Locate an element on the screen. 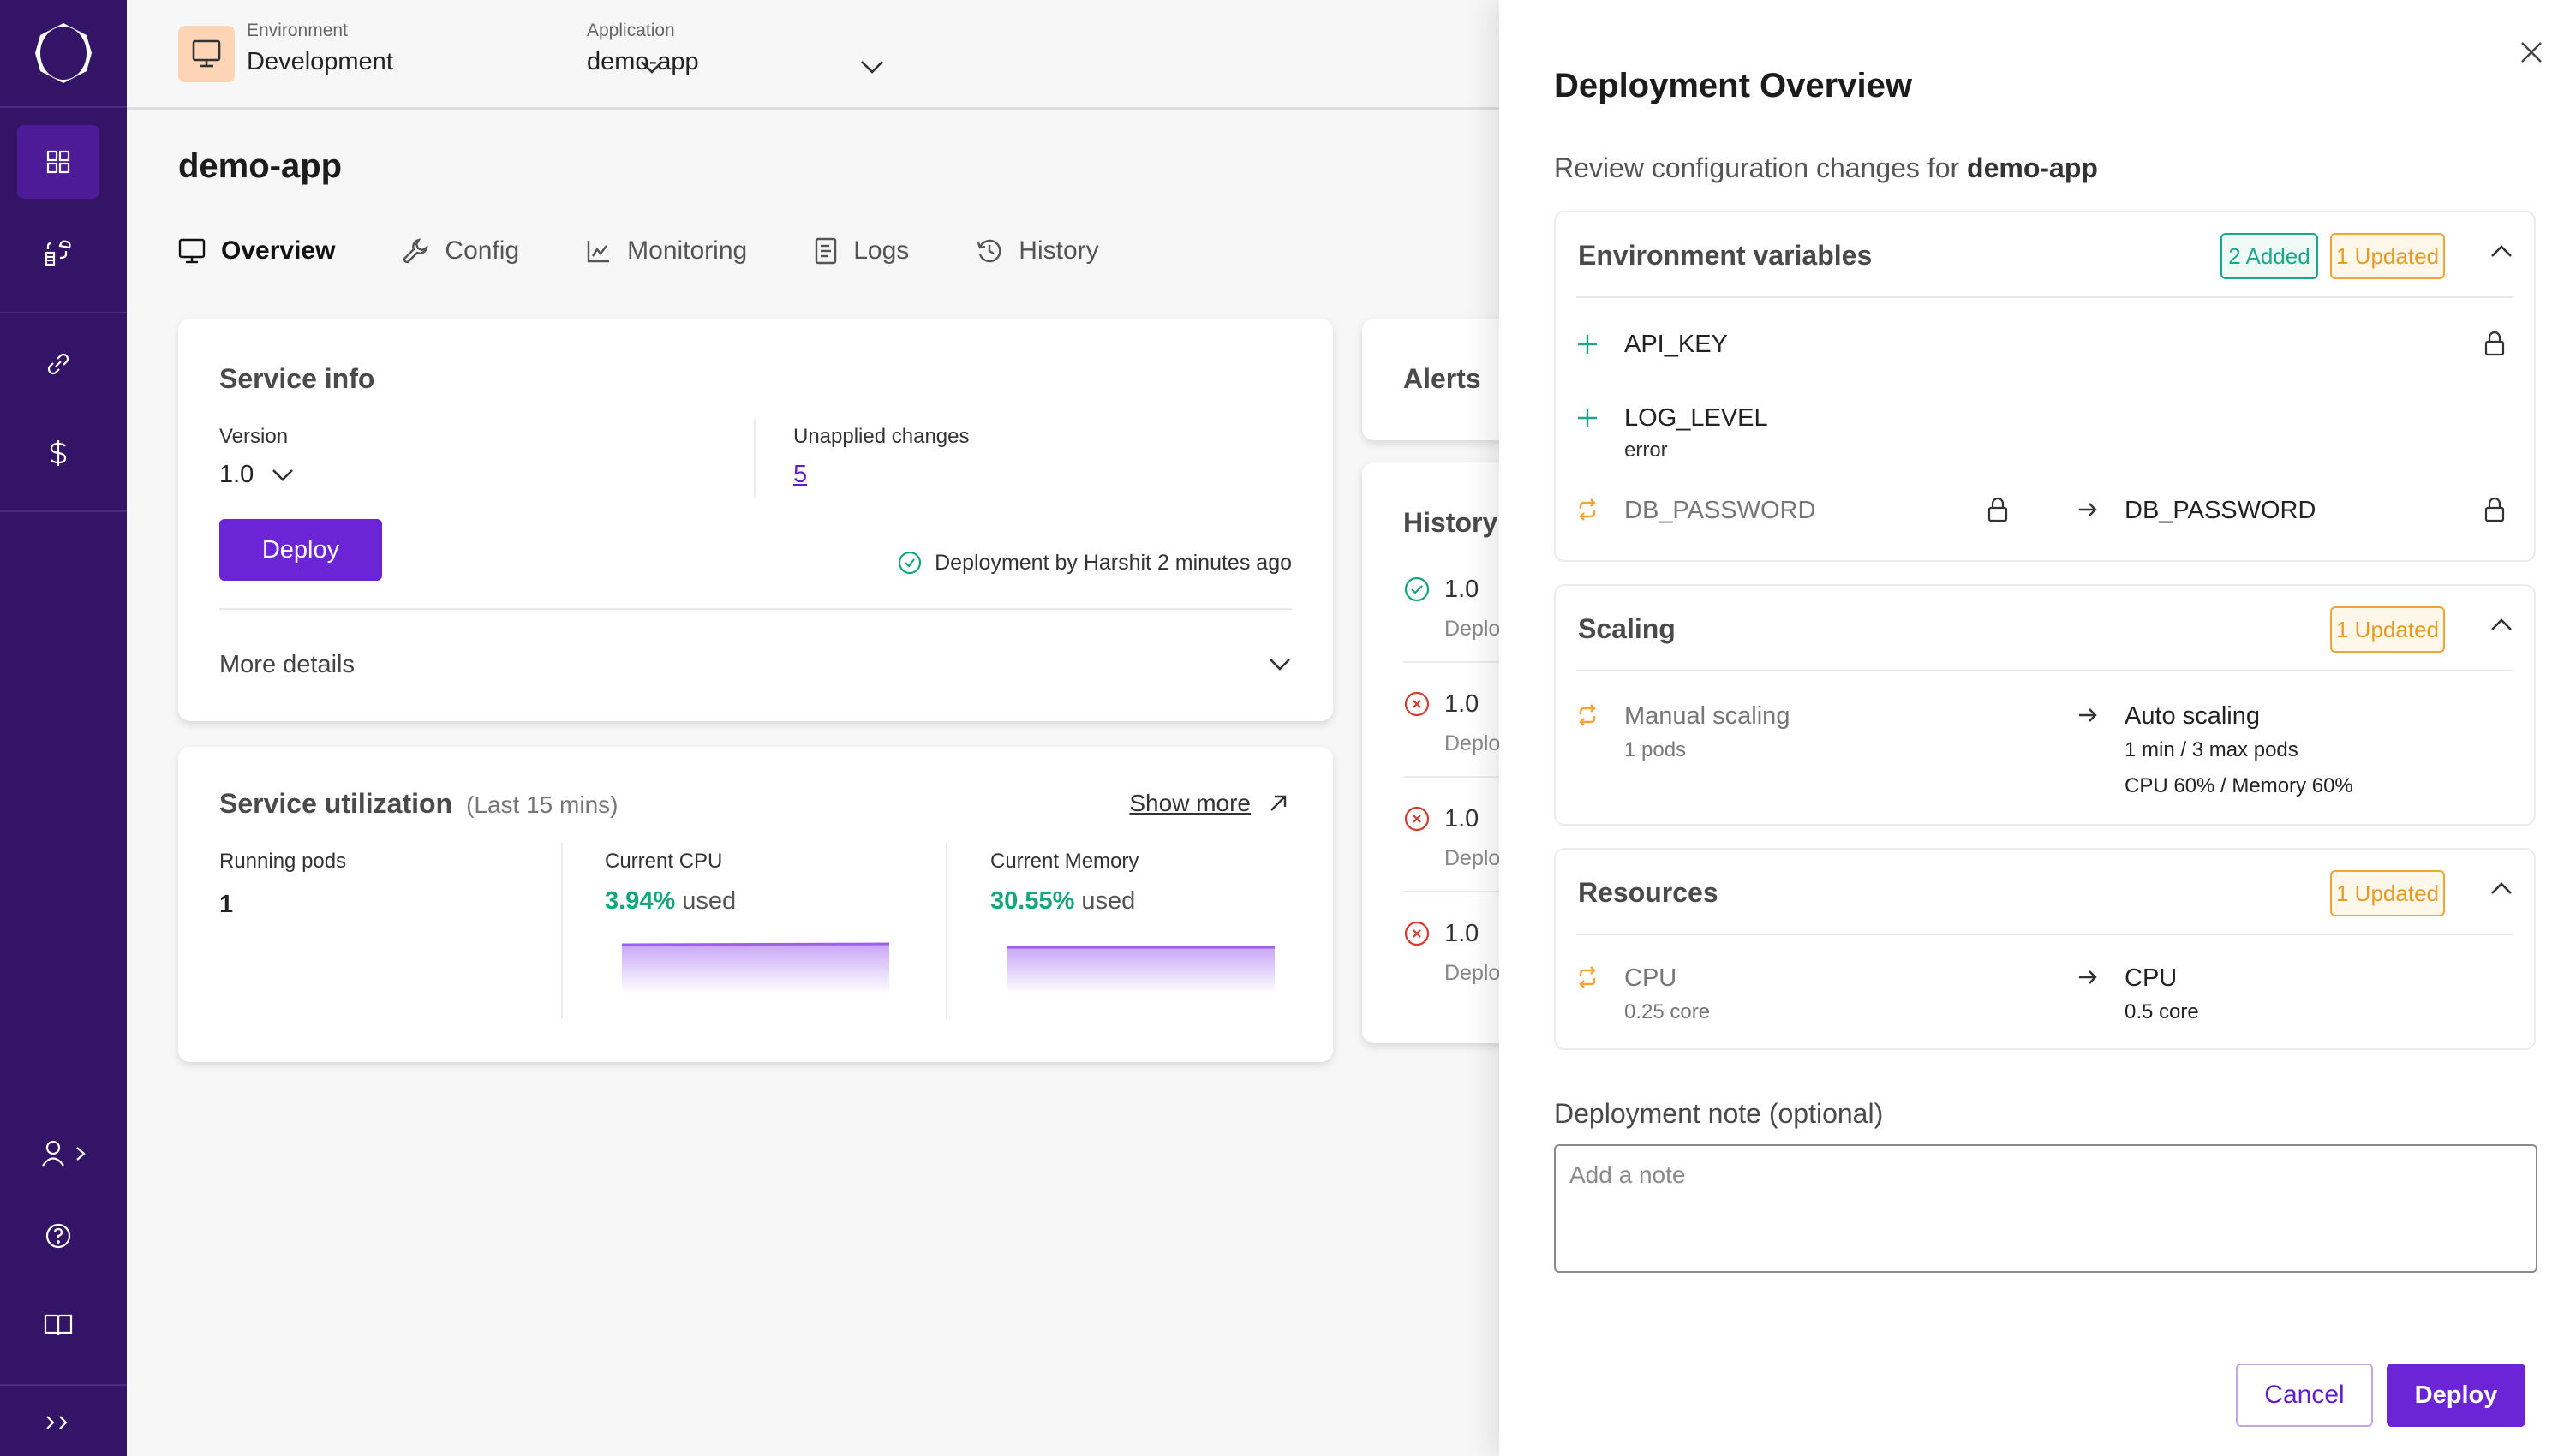 This screenshot has height=1456, width=2564. tab-logs: Logs is located at coordinates (861, 251).